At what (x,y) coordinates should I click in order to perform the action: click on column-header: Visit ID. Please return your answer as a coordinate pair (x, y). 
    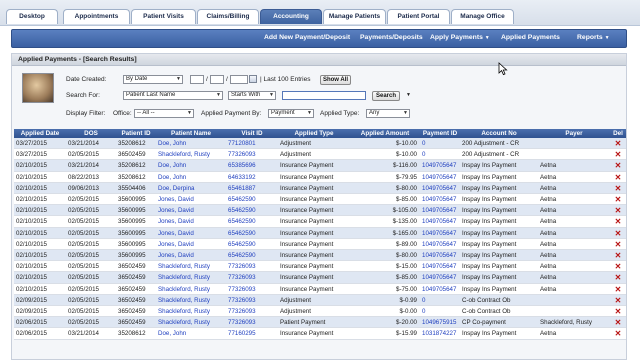
    Looking at the image, I should click on (252, 133).